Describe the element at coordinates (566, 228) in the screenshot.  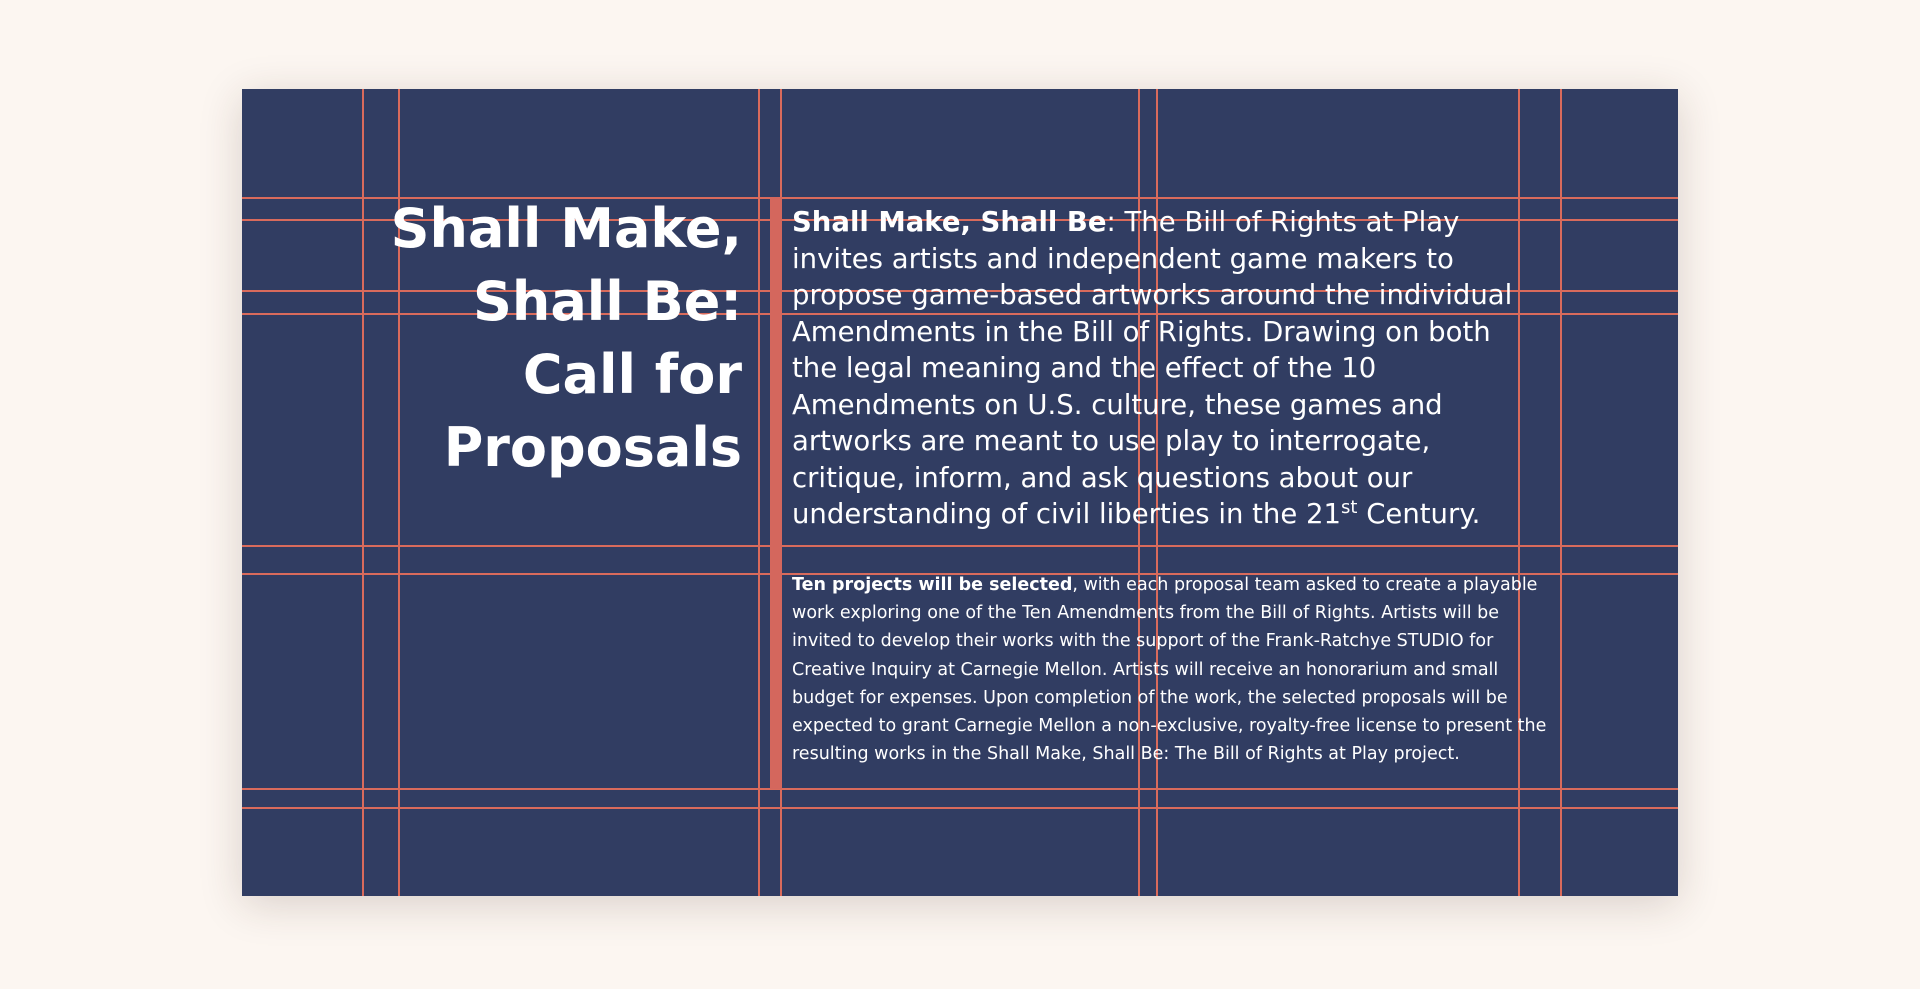
I see `title-line: Shall Make,` at that location.